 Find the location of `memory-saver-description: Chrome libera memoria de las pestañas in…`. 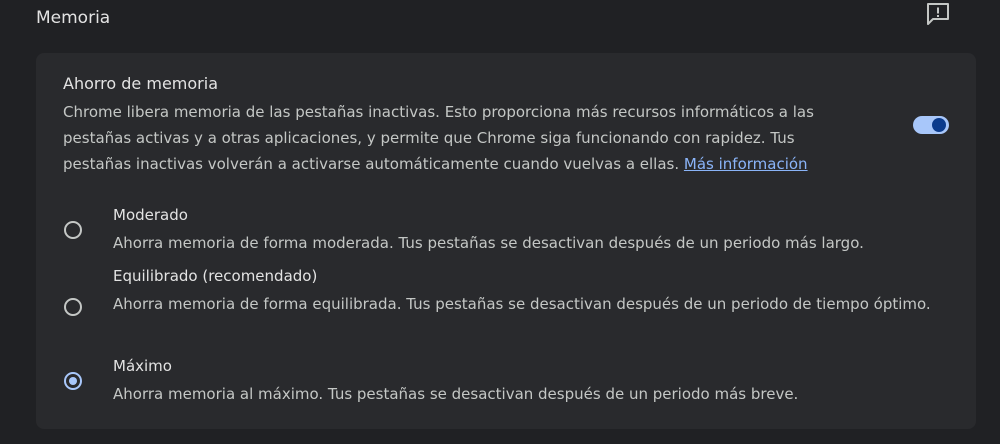

memory-saver-description: Chrome libera memoria de las pestañas in… is located at coordinates (453, 138).